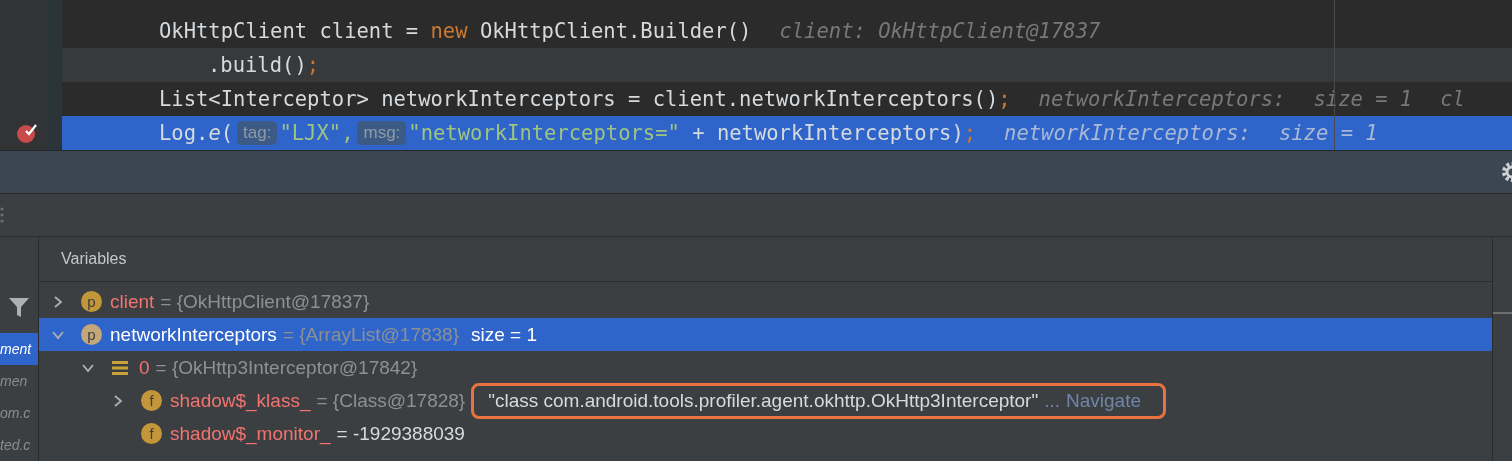  I want to click on drag-handle-icon, so click(3, 215).